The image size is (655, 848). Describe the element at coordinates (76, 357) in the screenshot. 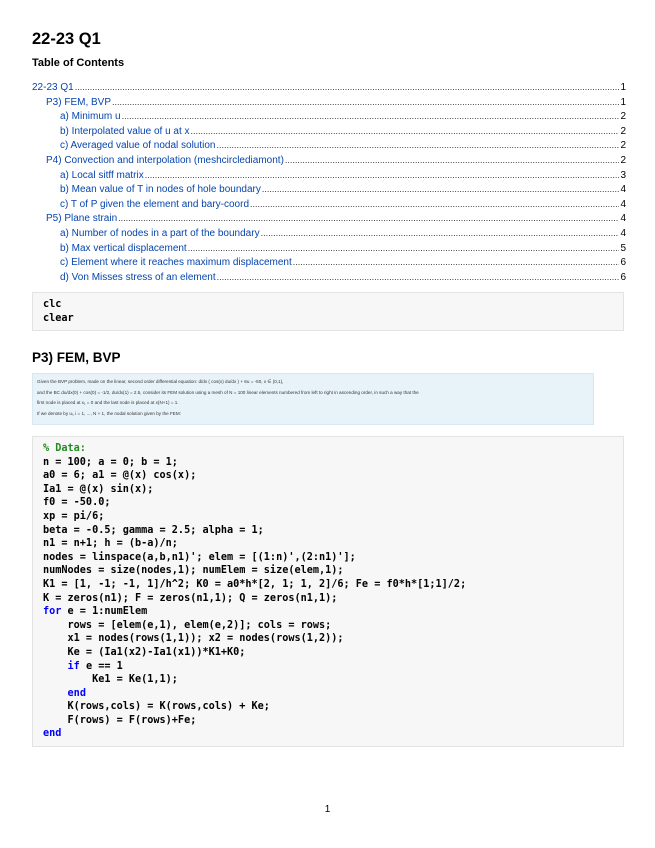

I see `section-heading-p3: P3) FEM, BVP` at that location.